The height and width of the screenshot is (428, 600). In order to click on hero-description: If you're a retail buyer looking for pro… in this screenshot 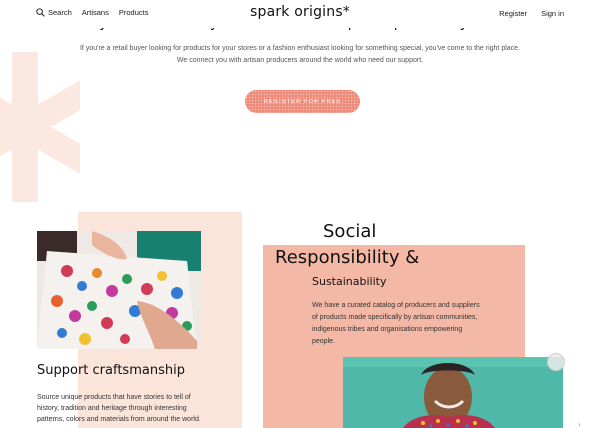, I will do `click(300, 55)`.